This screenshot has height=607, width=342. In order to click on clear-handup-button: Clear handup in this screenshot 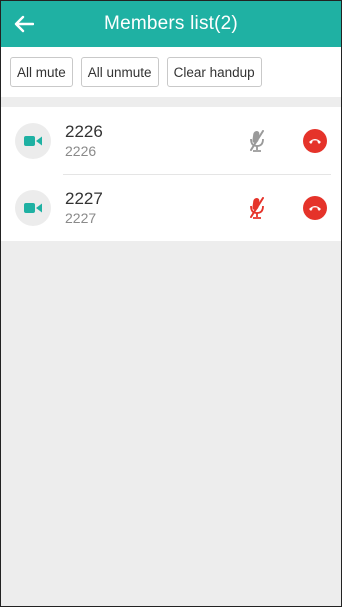, I will do `click(214, 72)`.